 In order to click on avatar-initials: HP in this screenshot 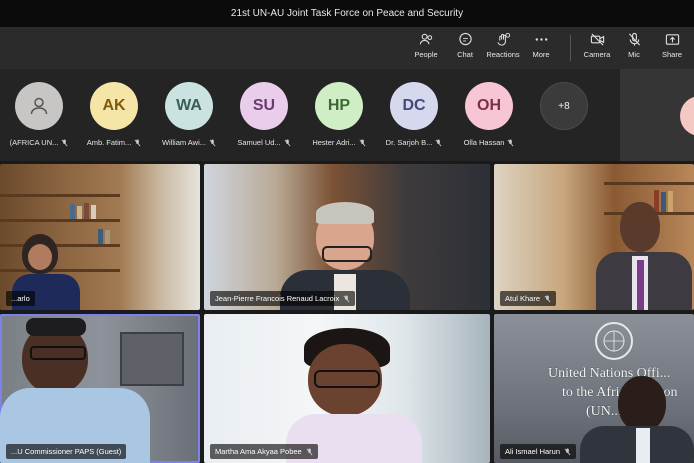, I will do `click(339, 105)`.